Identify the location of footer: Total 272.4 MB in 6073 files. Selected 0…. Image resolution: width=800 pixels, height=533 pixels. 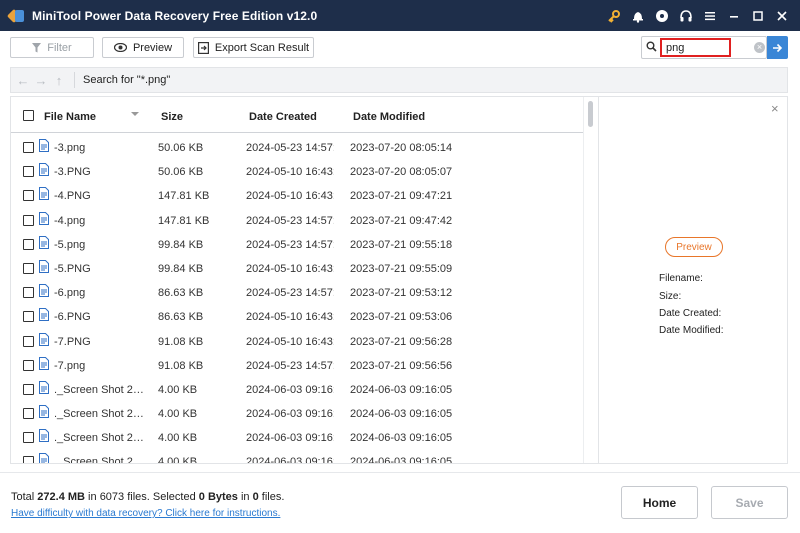
(400, 502).